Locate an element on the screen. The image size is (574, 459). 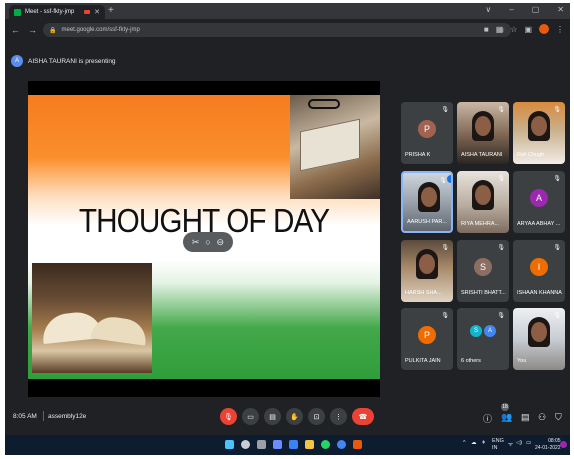
presenting-banner: A AISHA TAURANI is presenting is located at coordinates (63, 61).